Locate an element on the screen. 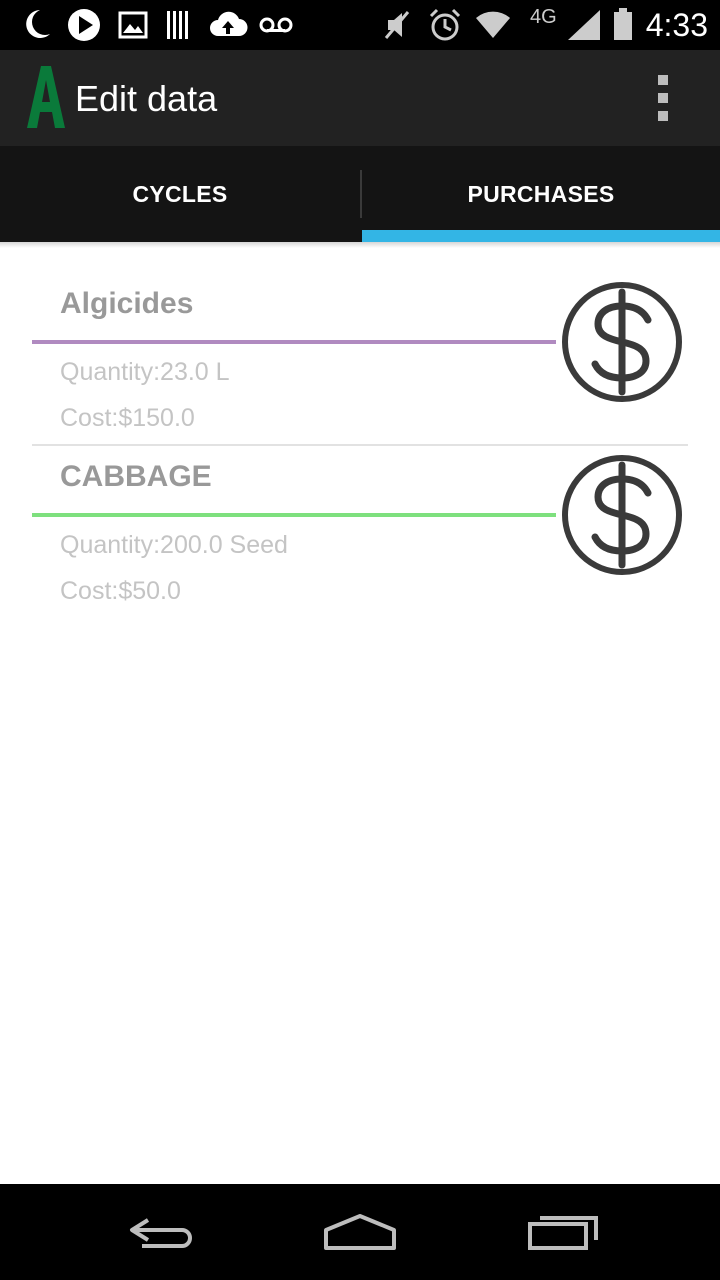  tab-selected-indicator is located at coordinates (541, 236).